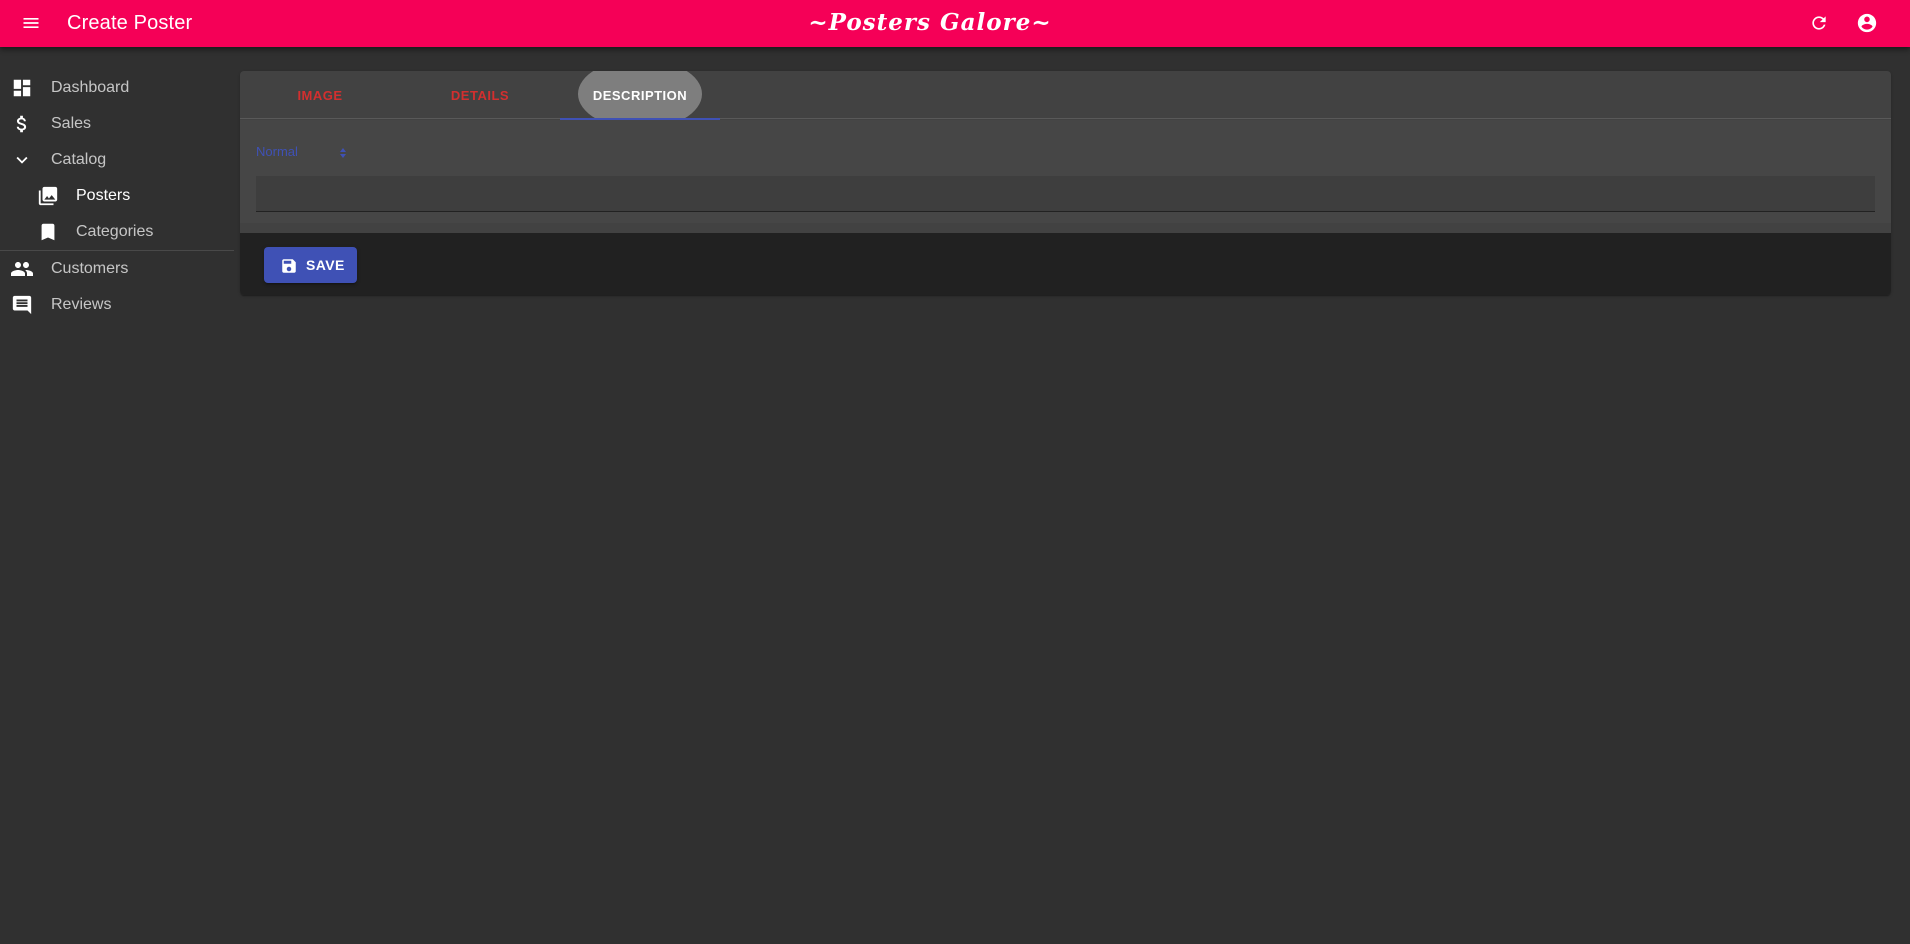 This screenshot has height=944, width=1910. What do you see at coordinates (117, 305) in the screenshot?
I see `sidebar-item-reviews: Reviews` at bounding box center [117, 305].